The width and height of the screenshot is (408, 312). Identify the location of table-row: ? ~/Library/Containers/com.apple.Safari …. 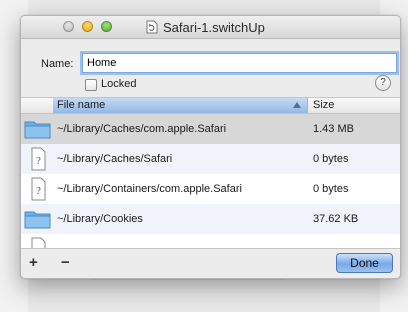
(210, 189).